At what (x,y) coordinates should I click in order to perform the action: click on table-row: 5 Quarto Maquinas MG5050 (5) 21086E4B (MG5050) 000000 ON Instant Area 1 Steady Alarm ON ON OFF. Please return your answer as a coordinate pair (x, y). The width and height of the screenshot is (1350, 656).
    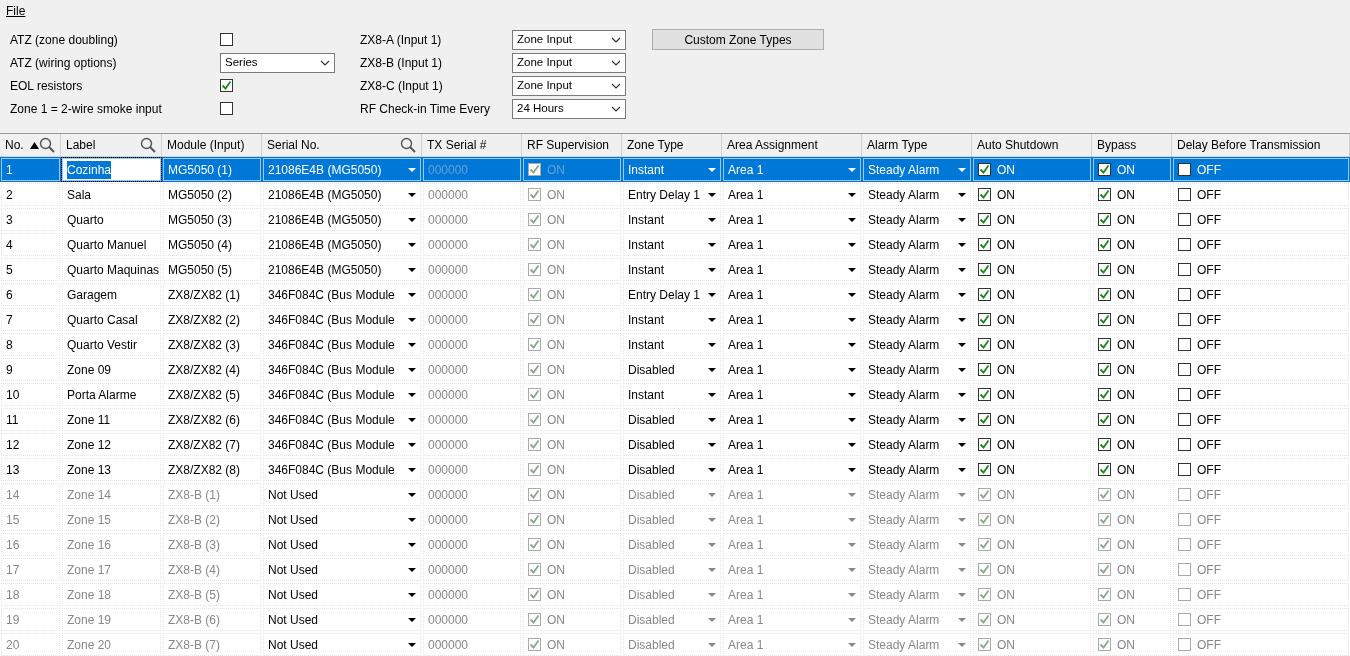
    Looking at the image, I should click on (675, 269).